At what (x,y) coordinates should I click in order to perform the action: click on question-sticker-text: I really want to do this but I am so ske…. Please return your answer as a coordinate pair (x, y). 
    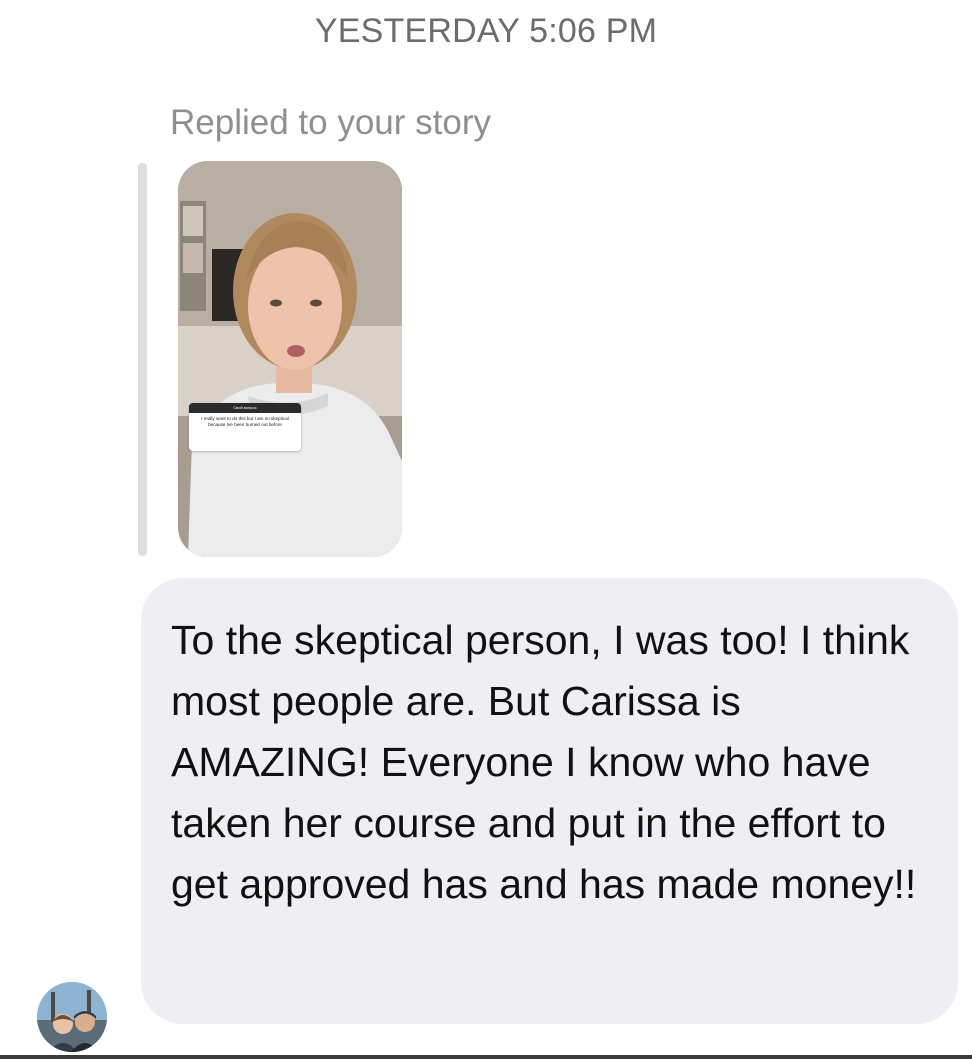
    Looking at the image, I should click on (245, 421).